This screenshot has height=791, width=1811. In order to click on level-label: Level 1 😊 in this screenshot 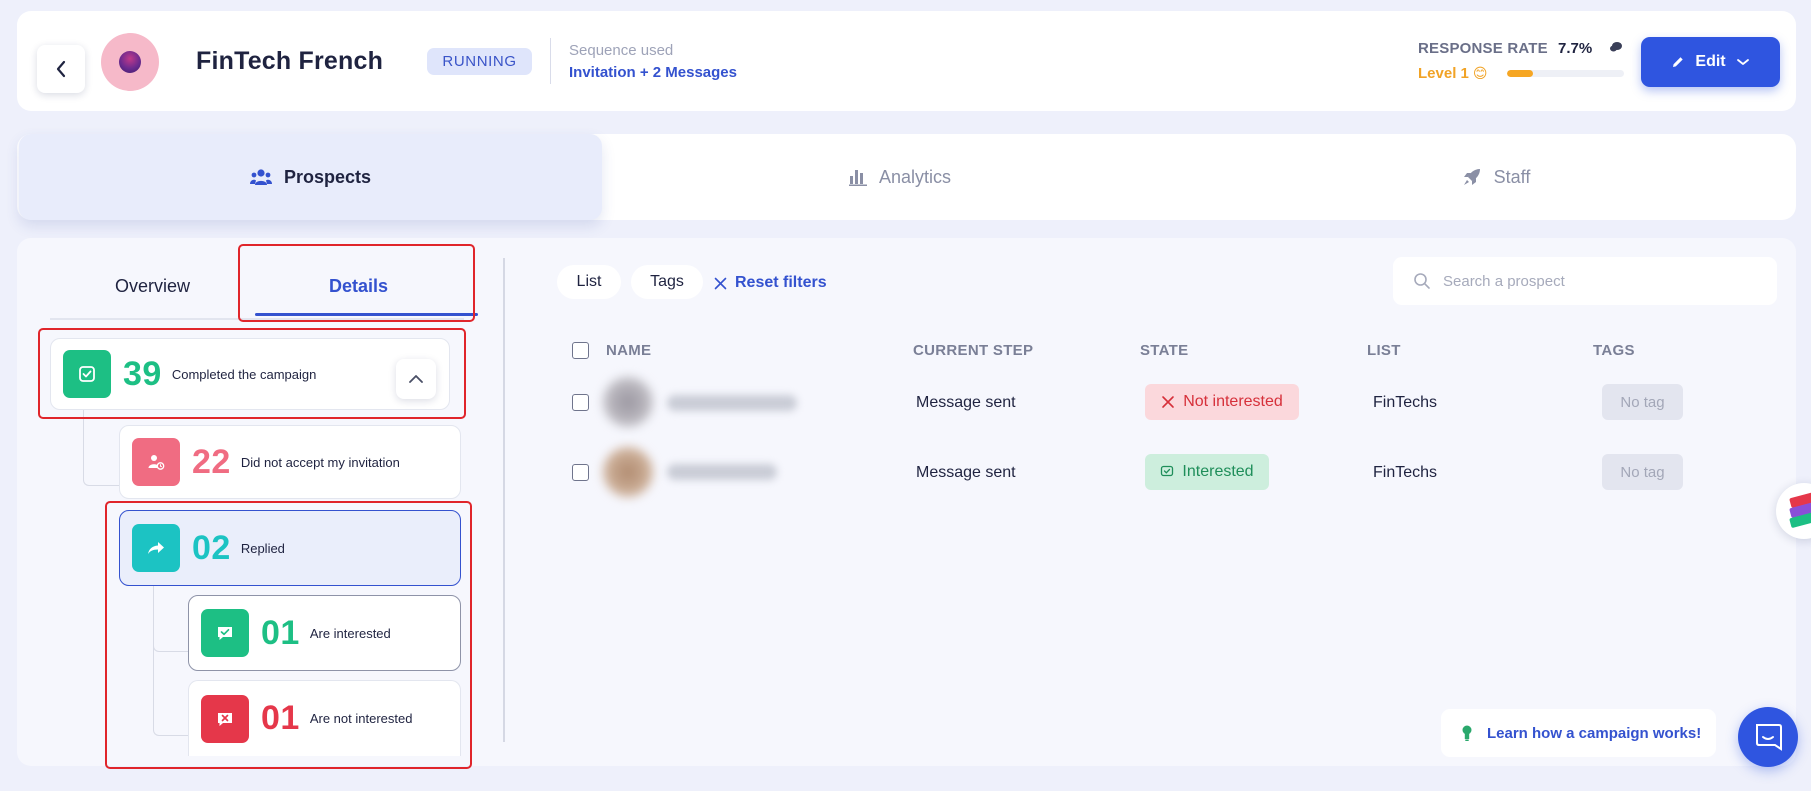, I will do `click(1452, 73)`.